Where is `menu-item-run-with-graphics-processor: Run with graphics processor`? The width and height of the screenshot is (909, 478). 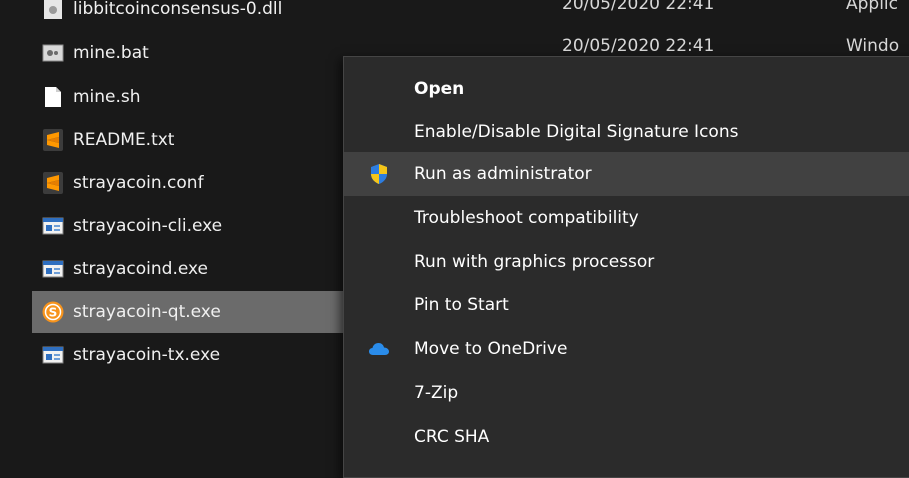 menu-item-run-with-graphics-processor: Run with graphics processor is located at coordinates (626, 262).